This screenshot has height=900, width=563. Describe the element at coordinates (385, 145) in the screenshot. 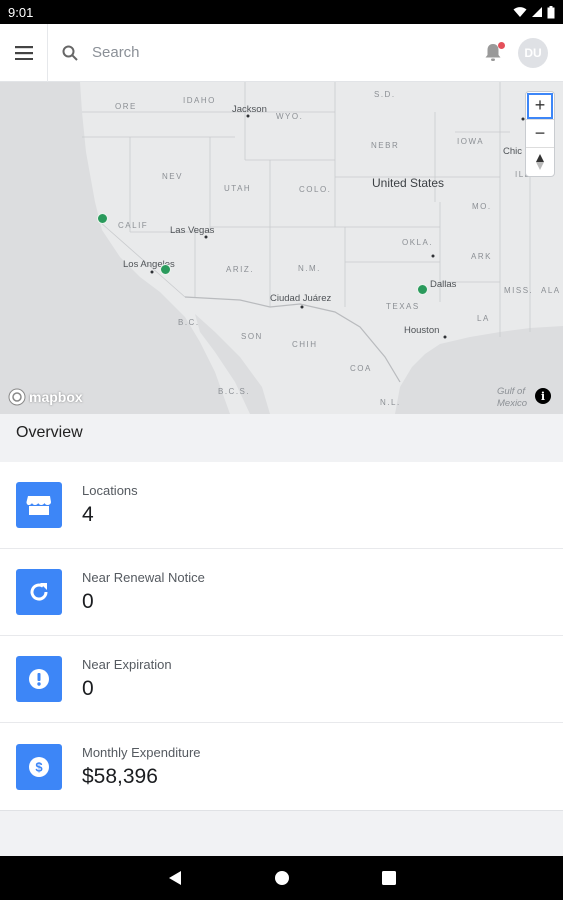

I see `region-label: NEBR` at that location.